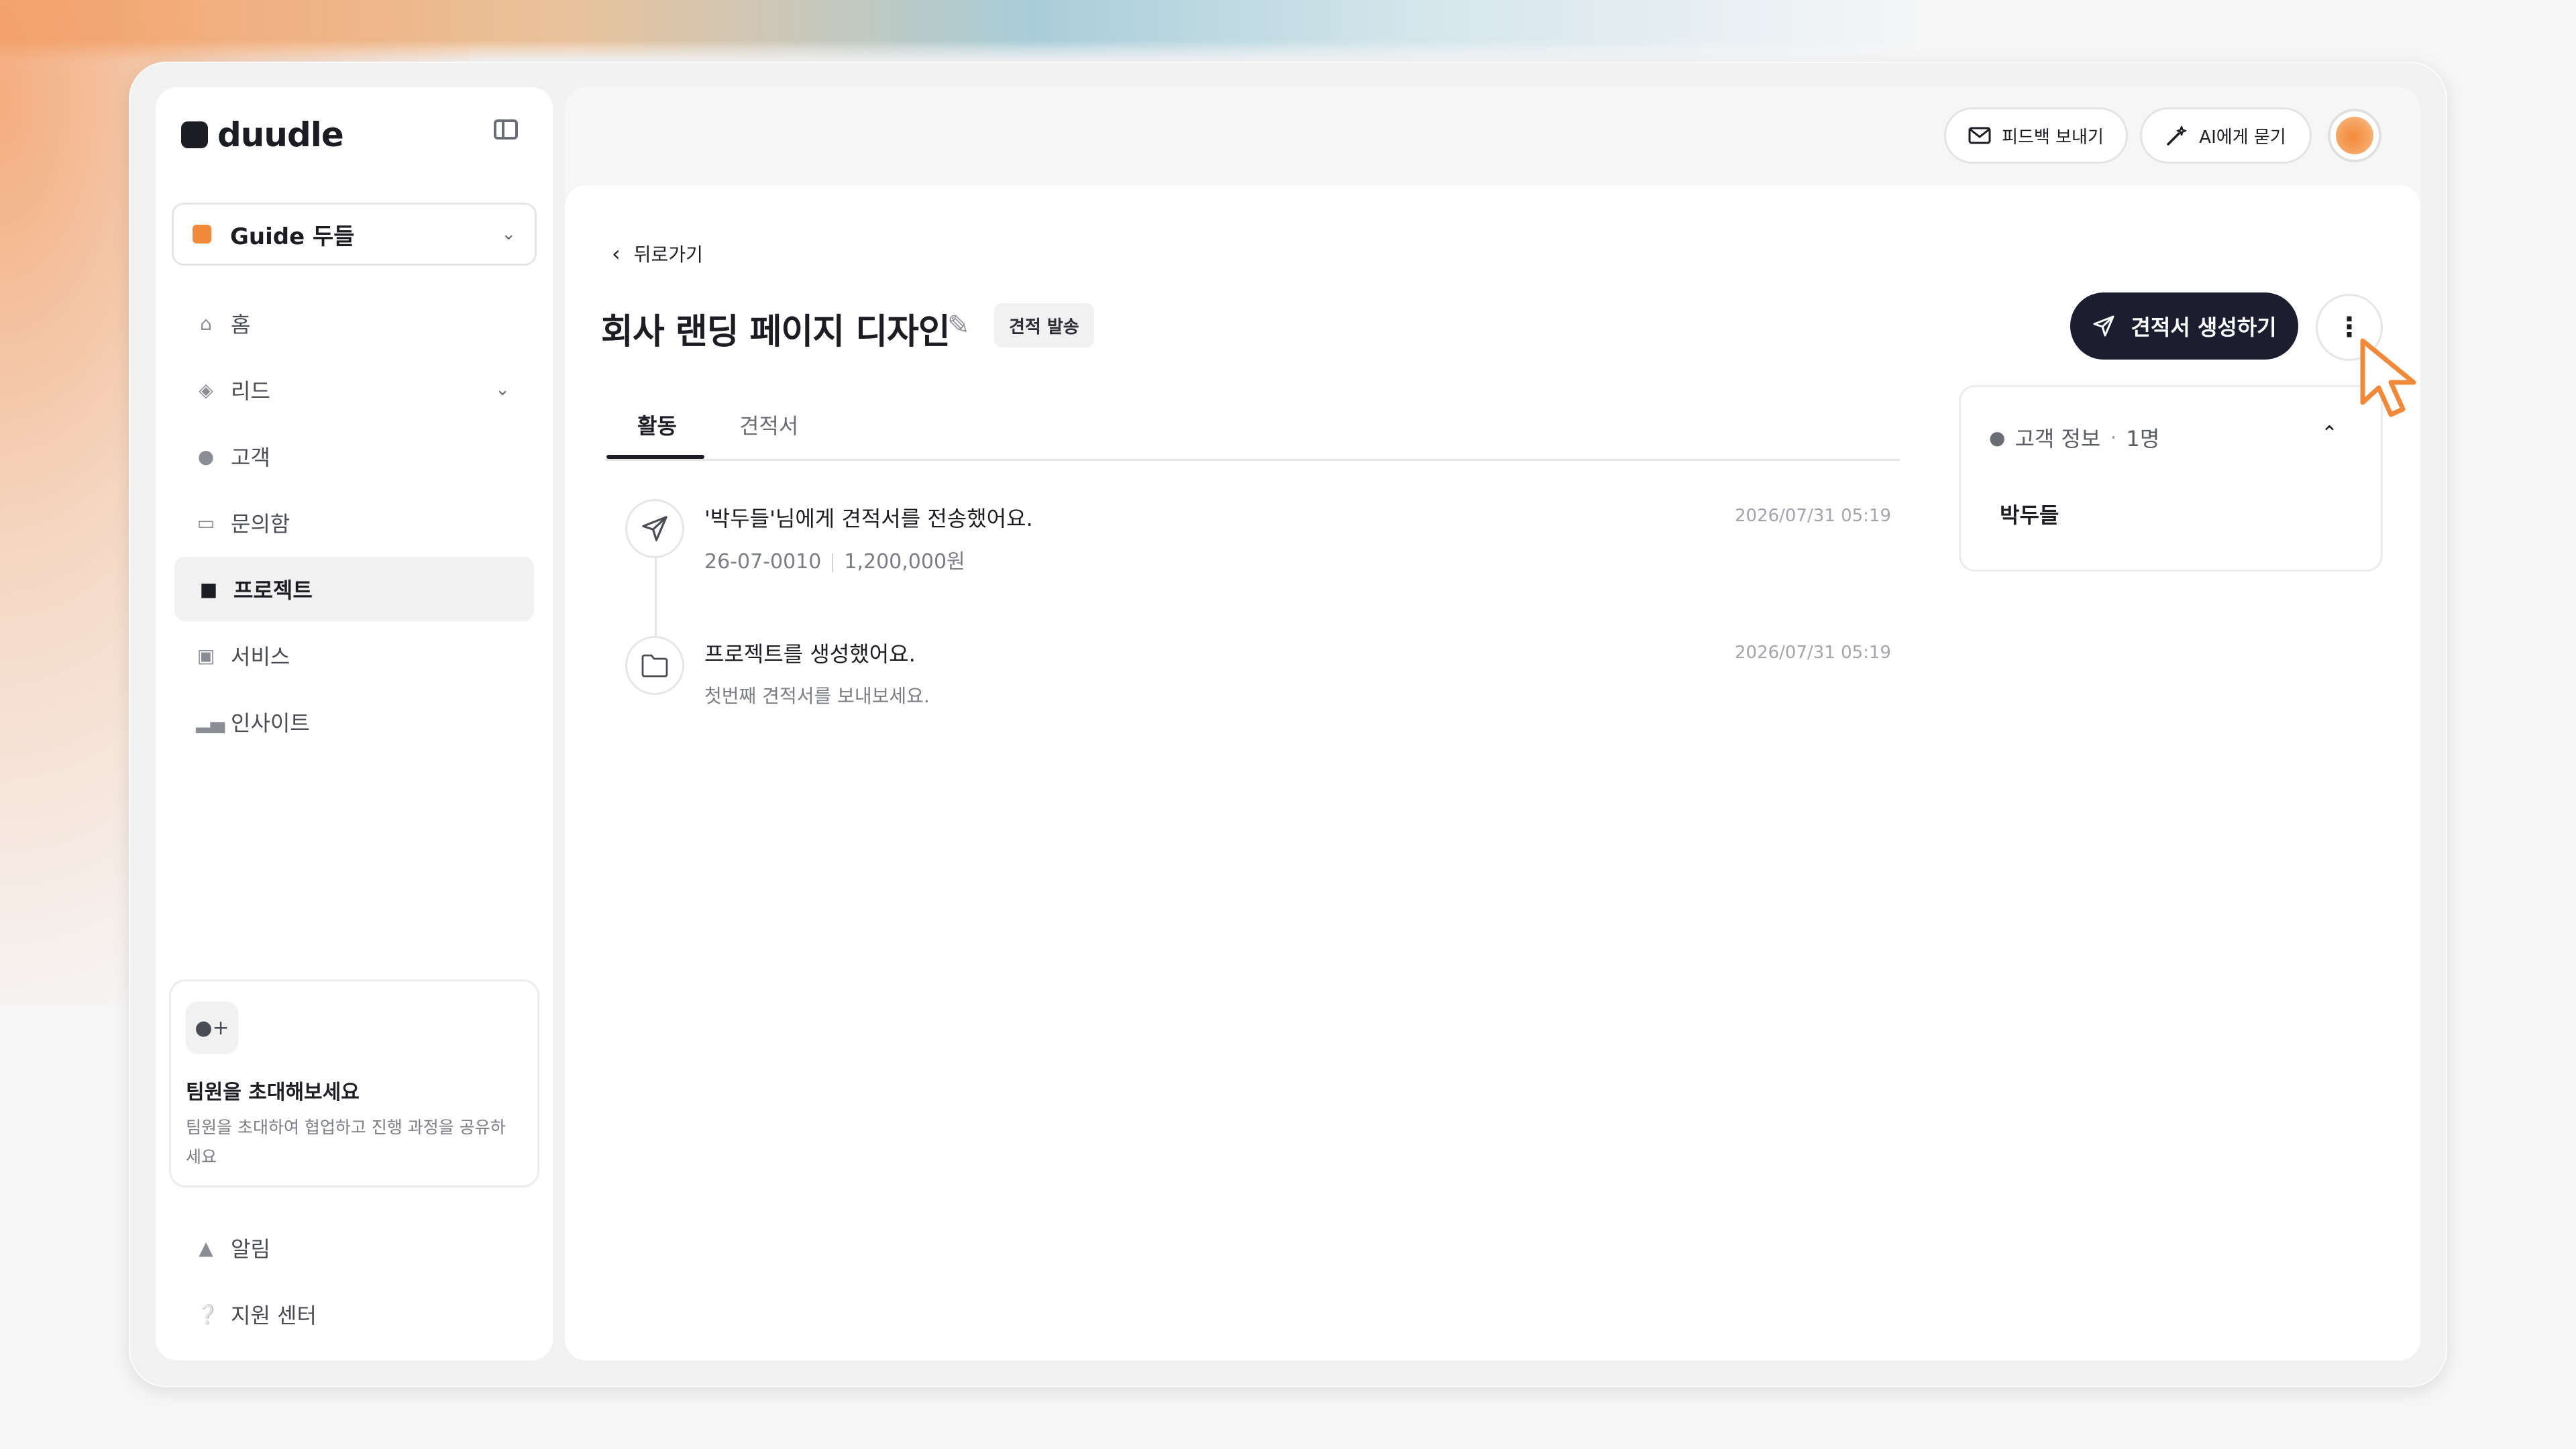 The width and height of the screenshot is (2576, 1449). What do you see at coordinates (194, 134) in the screenshot?
I see `logo-mark-icon` at bounding box center [194, 134].